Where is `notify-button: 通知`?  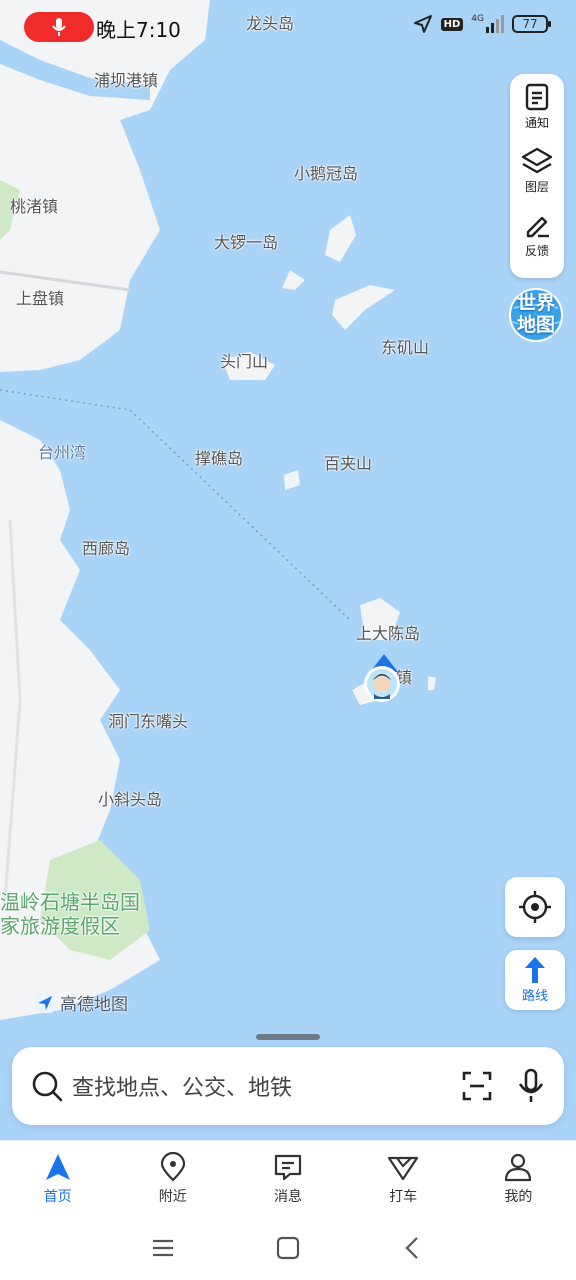 notify-button: 通知 is located at coordinates (537, 114).